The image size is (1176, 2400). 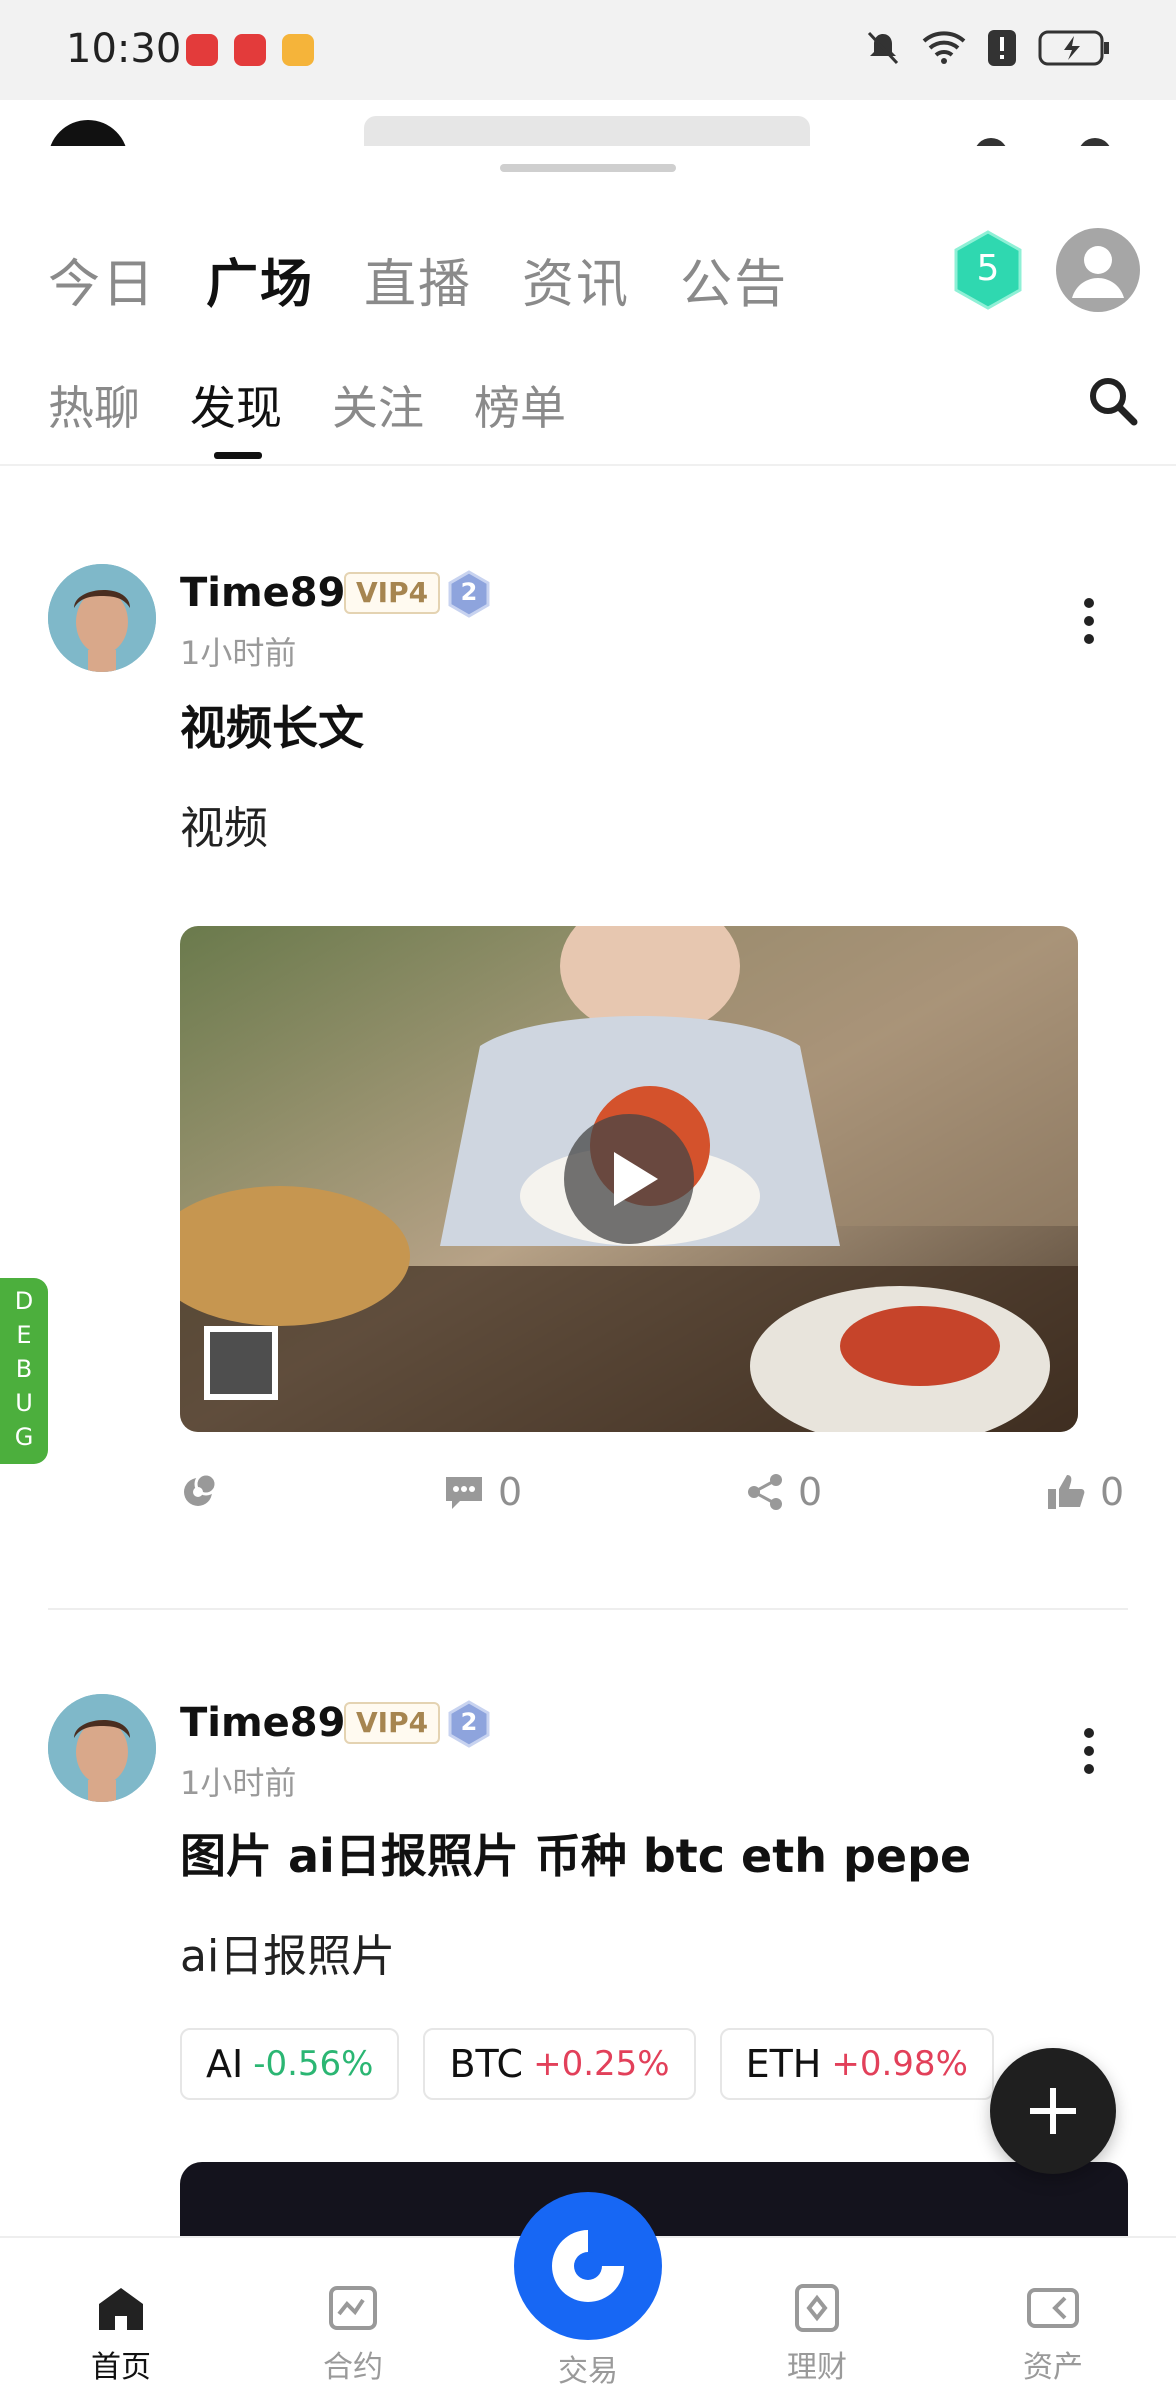 I want to click on subtab-discover: 发现, so click(x=236, y=415).